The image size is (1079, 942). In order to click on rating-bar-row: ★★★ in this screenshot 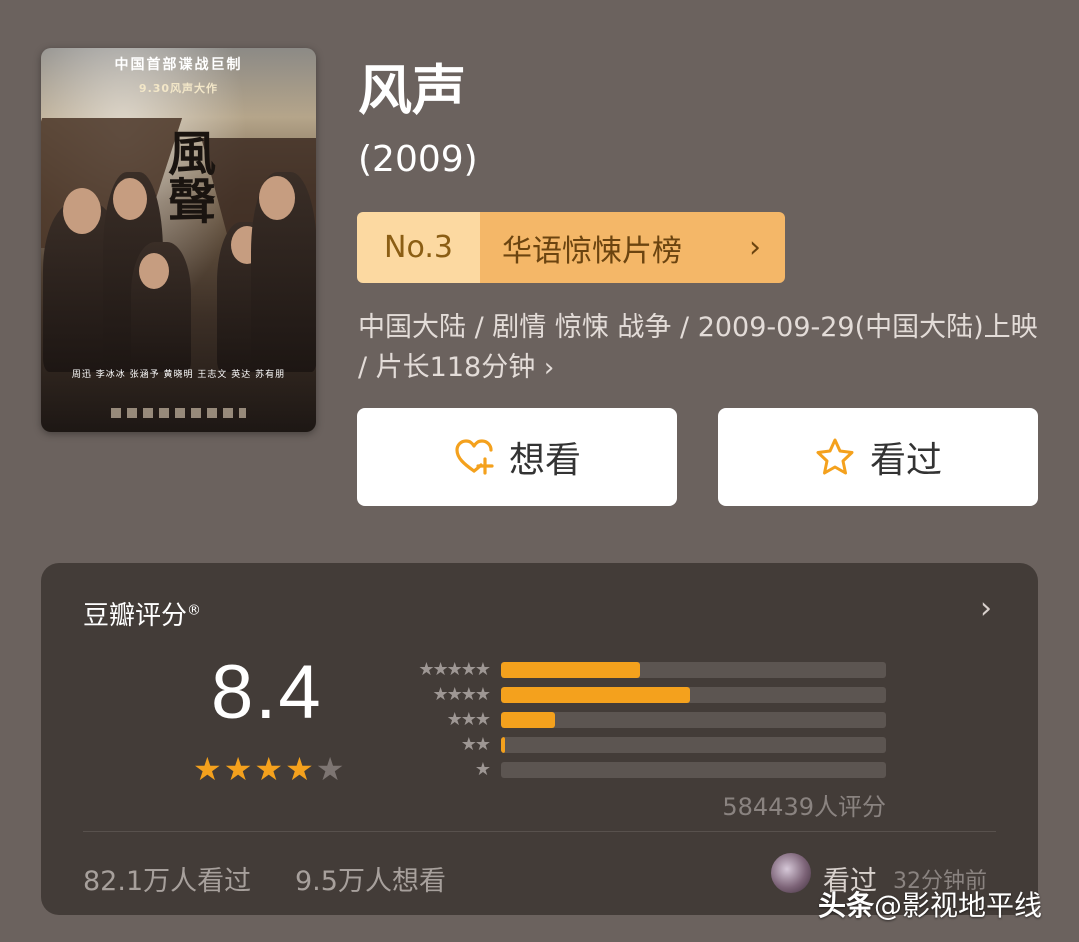, I will do `click(638, 719)`.